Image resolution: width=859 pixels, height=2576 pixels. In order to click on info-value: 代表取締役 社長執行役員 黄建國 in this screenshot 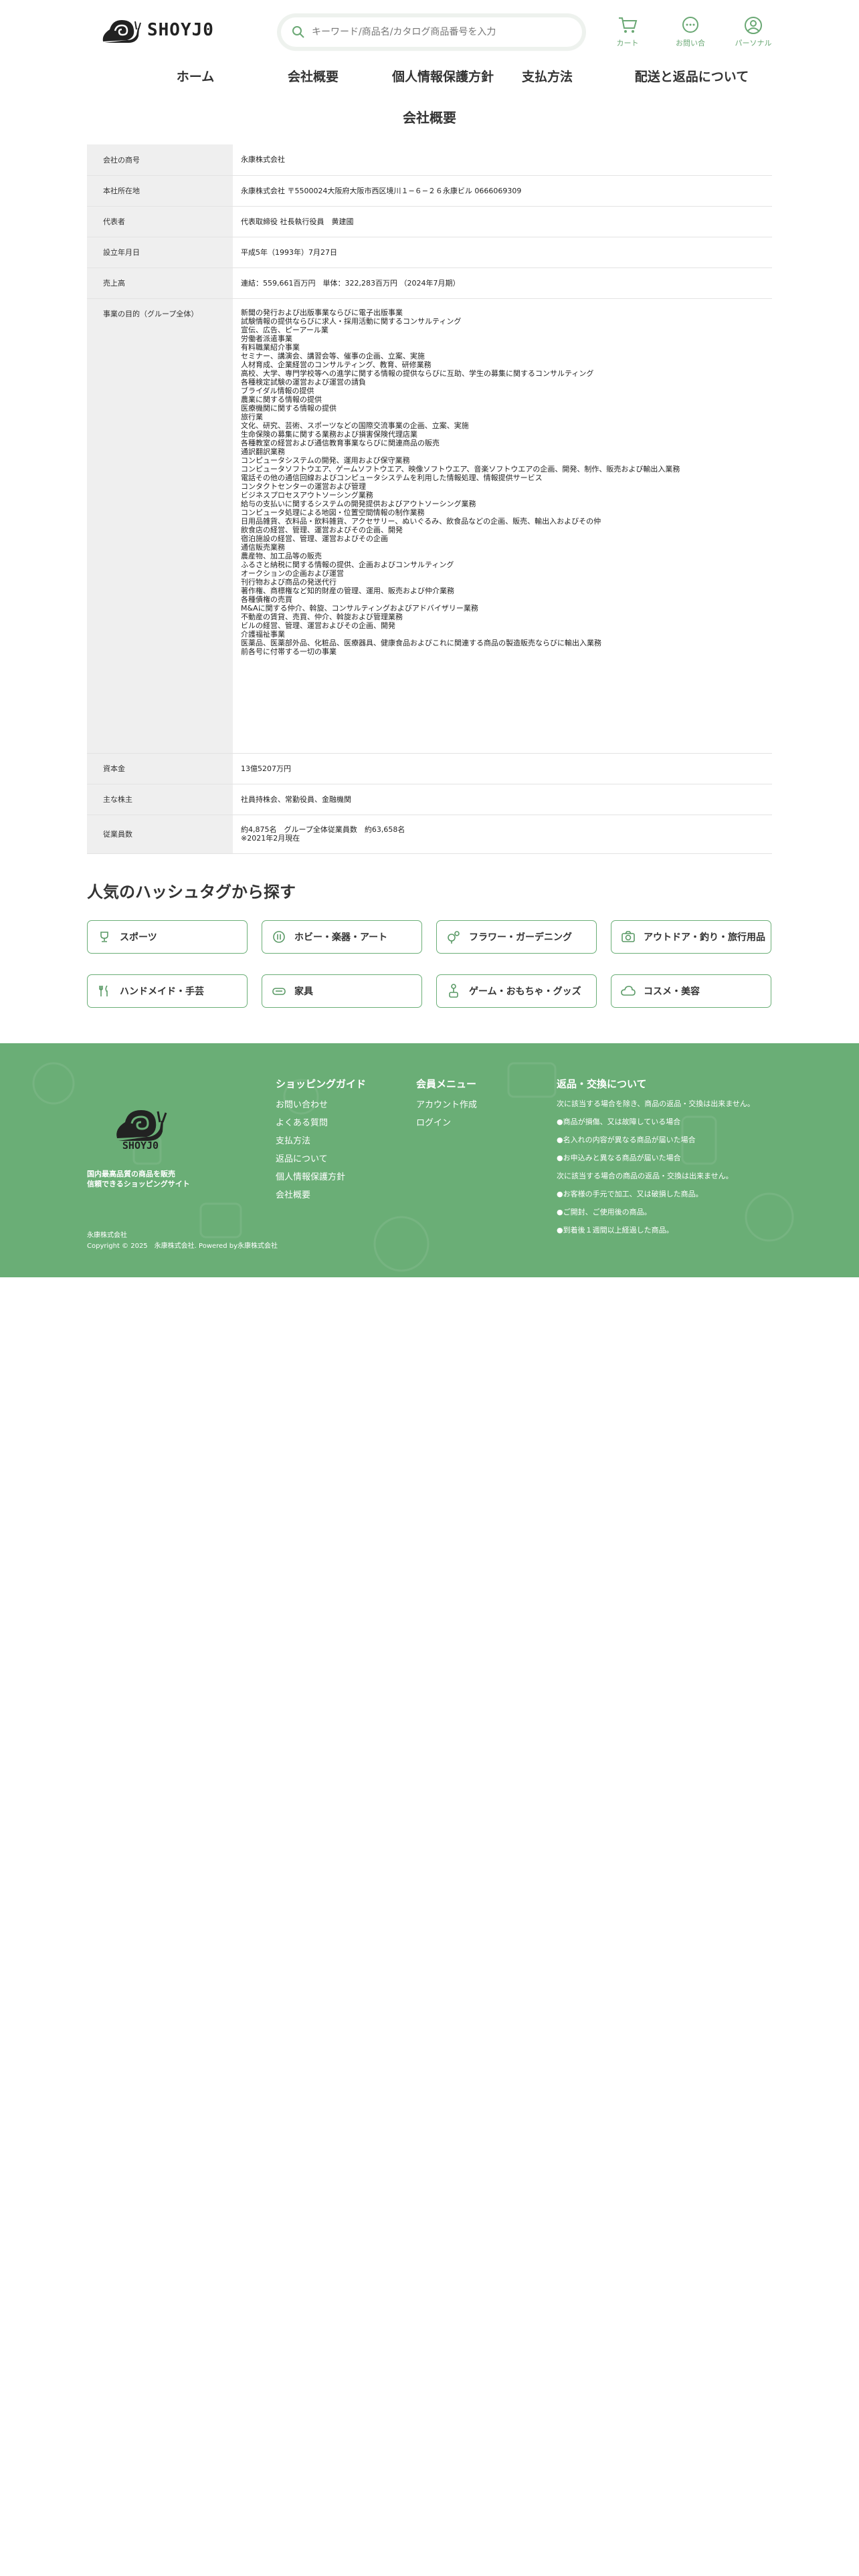, I will do `click(503, 221)`.